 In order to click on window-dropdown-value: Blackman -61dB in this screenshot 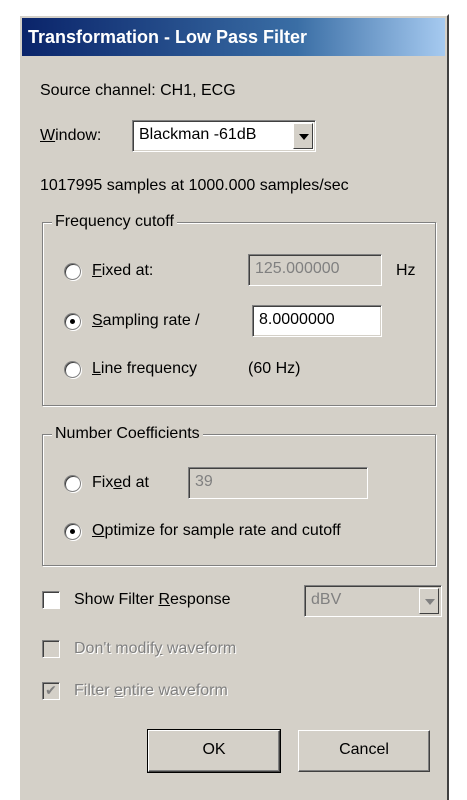, I will do `click(198, 134)`.